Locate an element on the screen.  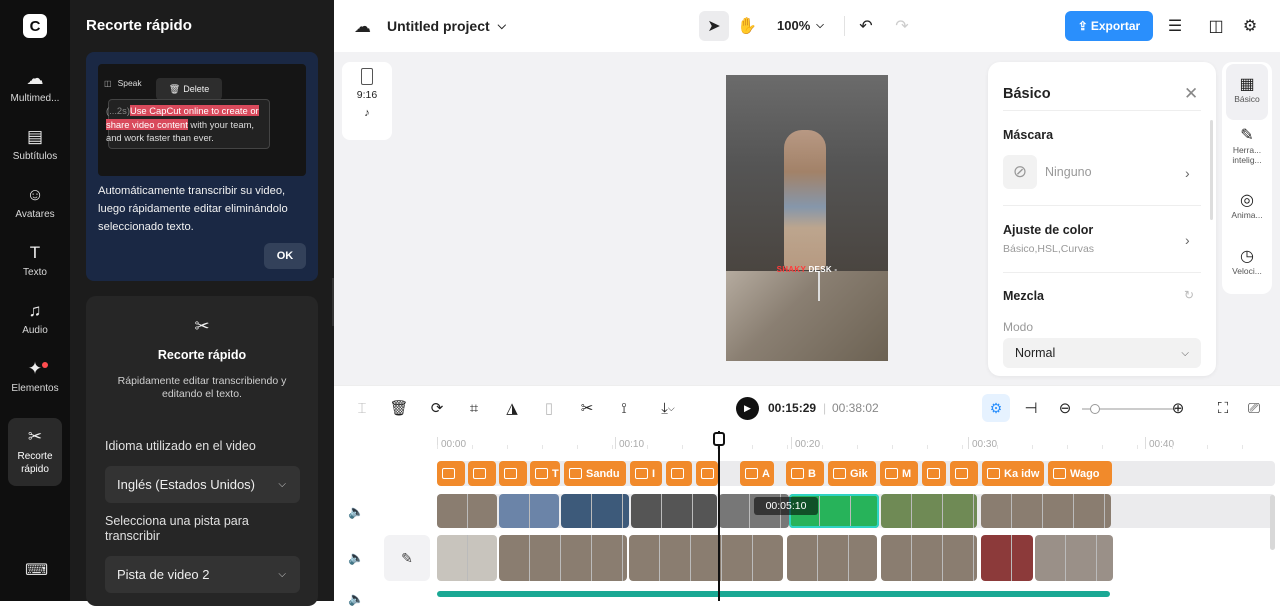
rail-item-avatar: ☺ Avatares is located at coordinates (35, 203).